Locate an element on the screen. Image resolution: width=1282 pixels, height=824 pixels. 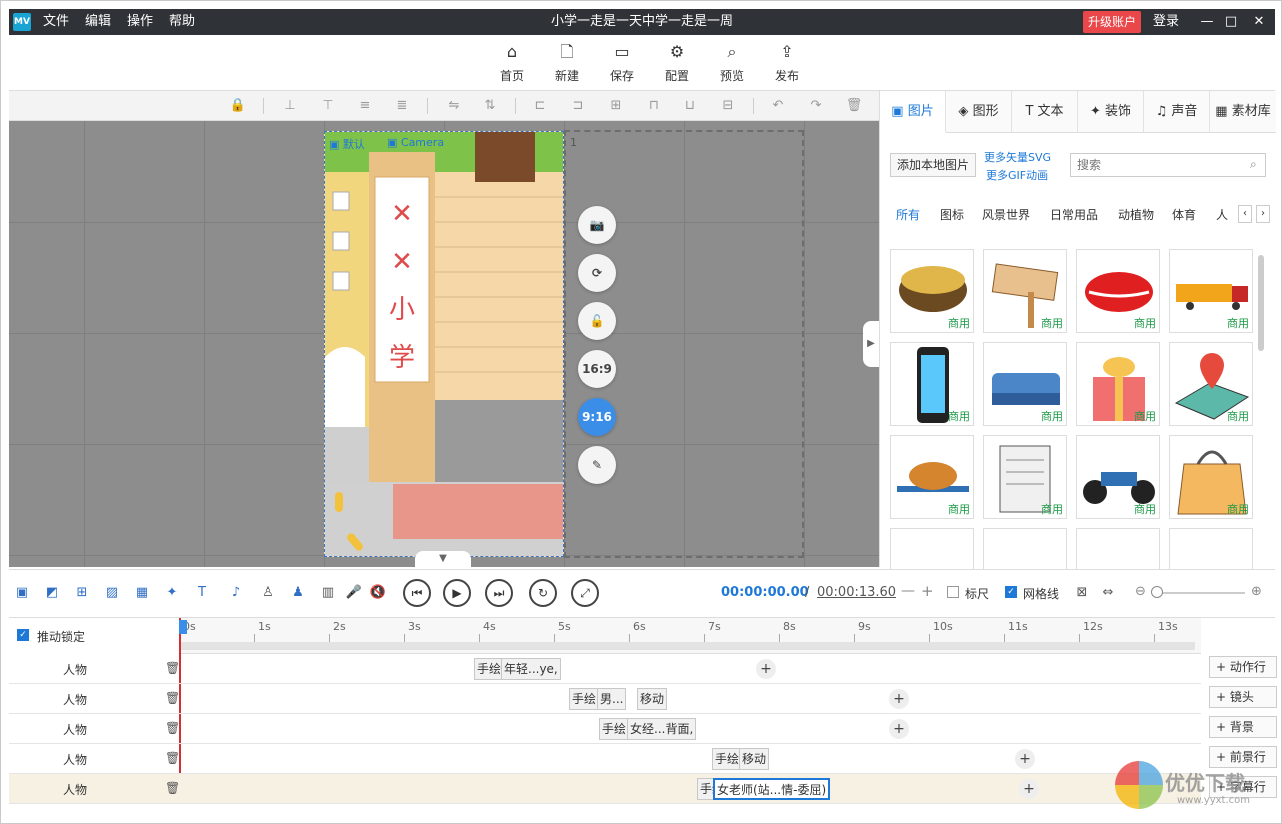
collapse-panel-handle: ▶ is located at coordinates (871, 344).